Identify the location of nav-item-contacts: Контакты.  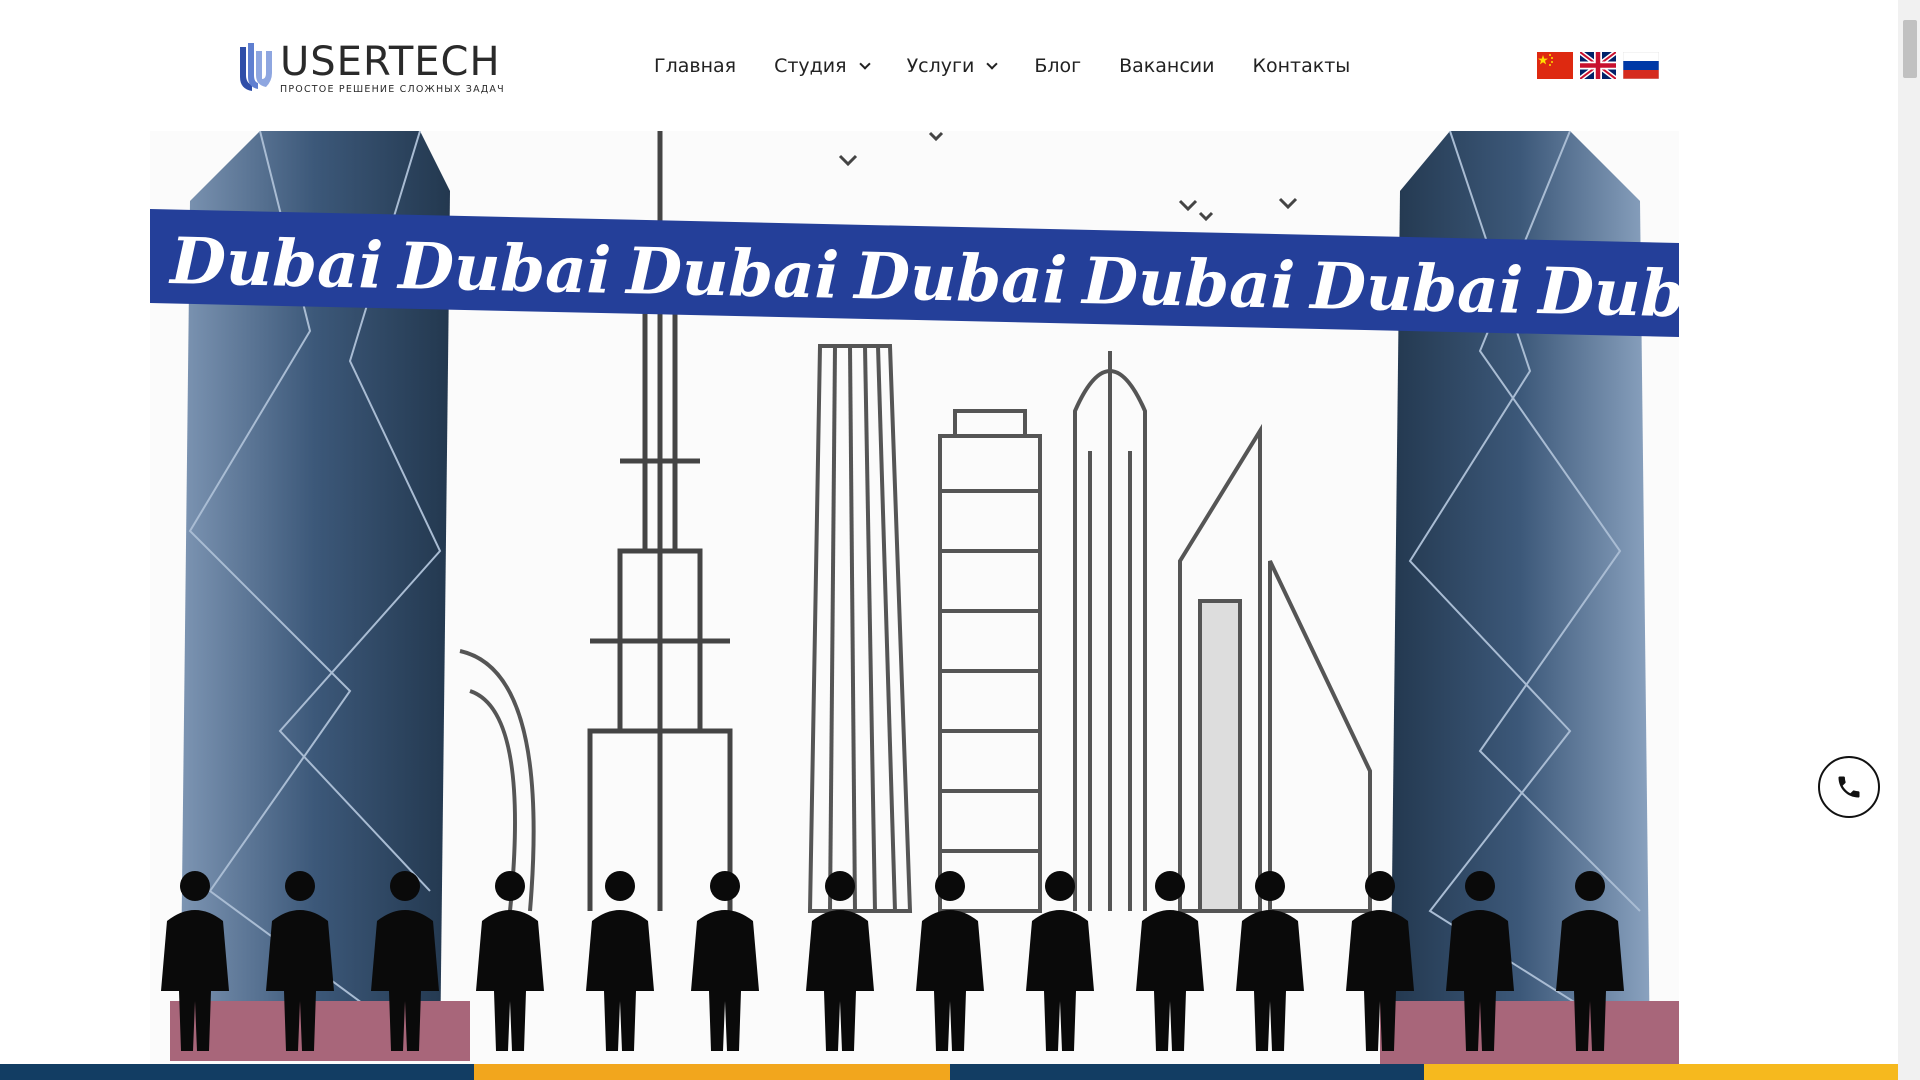
(1302, 66).